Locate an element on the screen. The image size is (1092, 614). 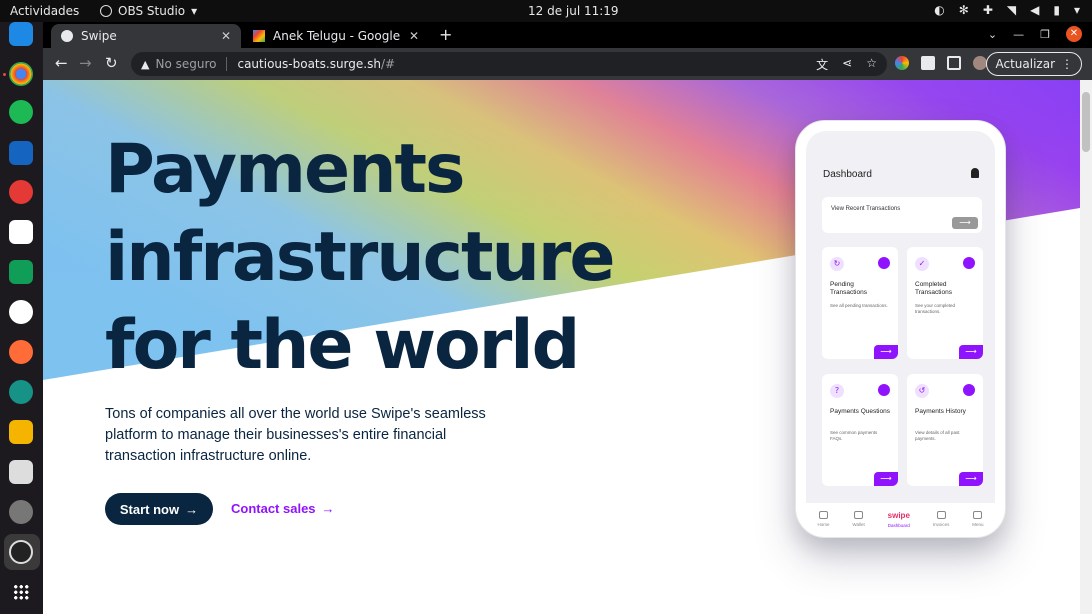
tab-title: Anek Telugu - Google Fon is located at coordinates (337, 36).